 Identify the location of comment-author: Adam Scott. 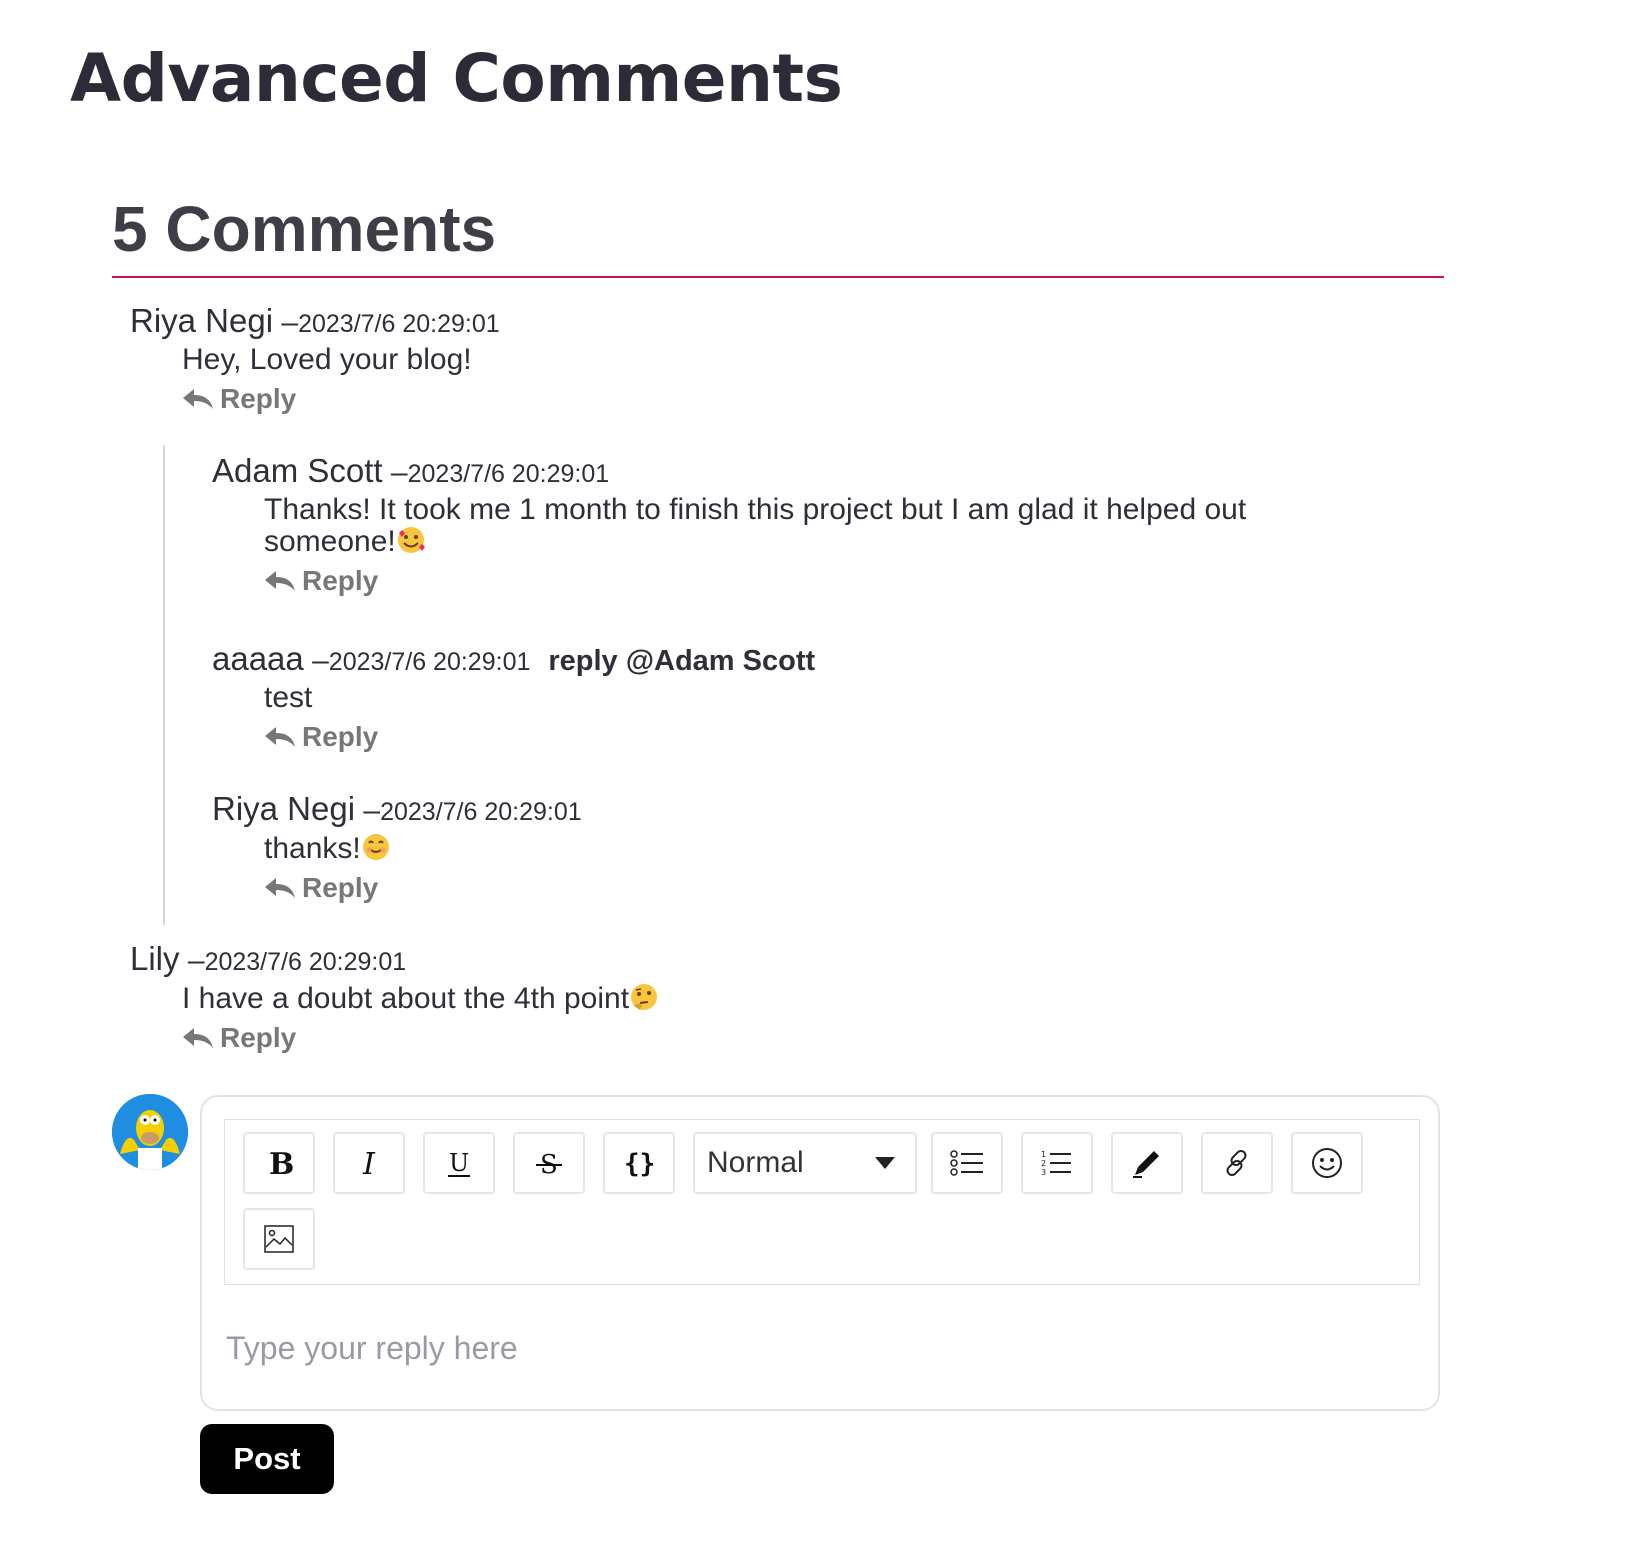
(297, 470).